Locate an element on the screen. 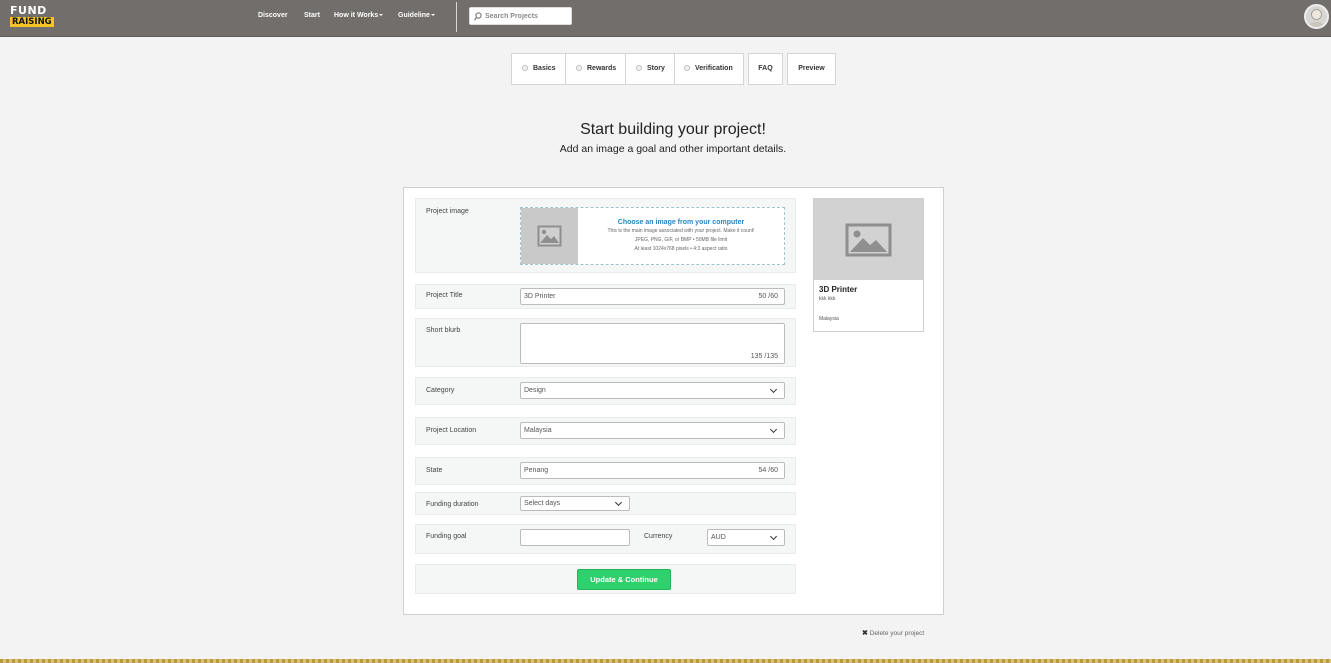 Image resolution: width=1331 pixels, height=663 pixels. project-location-row: Project Location Malaysia is located at coordinates (605, 431).